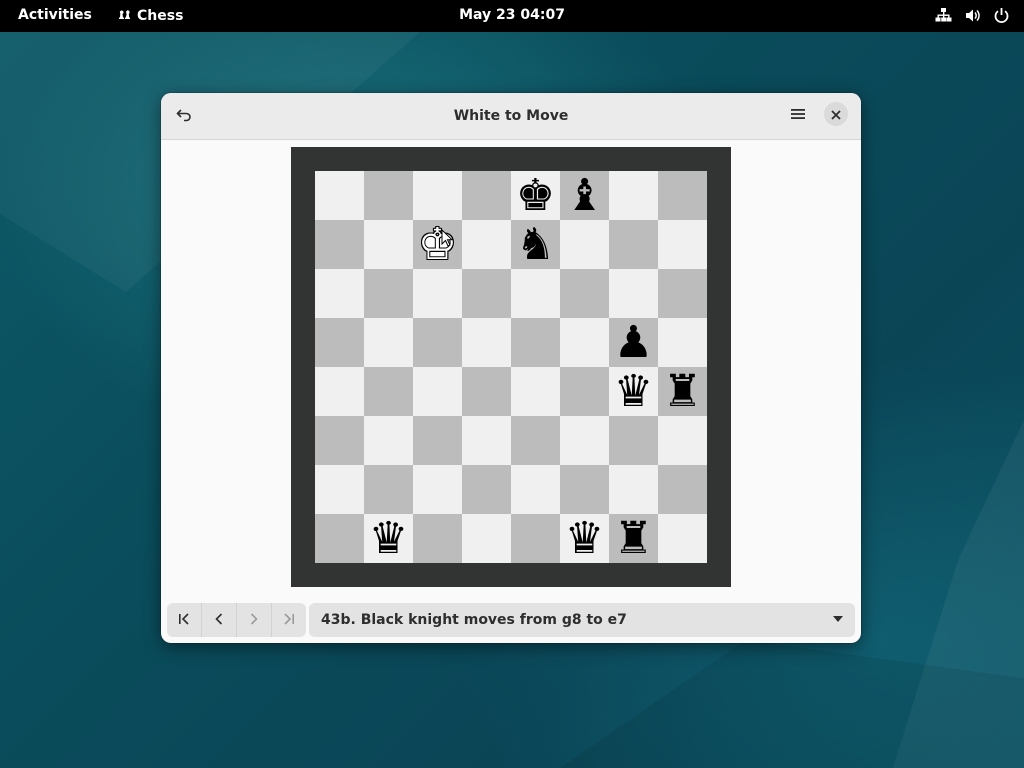 The width and height of the screenshot is (1024, 768). Describe the element at coordinates (633, 244) in the screenshot. I see `square-g7` at that location.